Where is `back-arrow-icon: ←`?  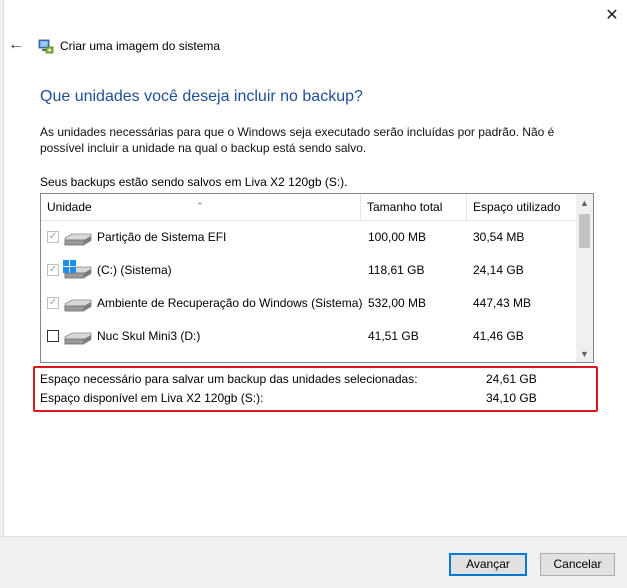 back-arrow-icon: ← is located at coordinates (16, 44).